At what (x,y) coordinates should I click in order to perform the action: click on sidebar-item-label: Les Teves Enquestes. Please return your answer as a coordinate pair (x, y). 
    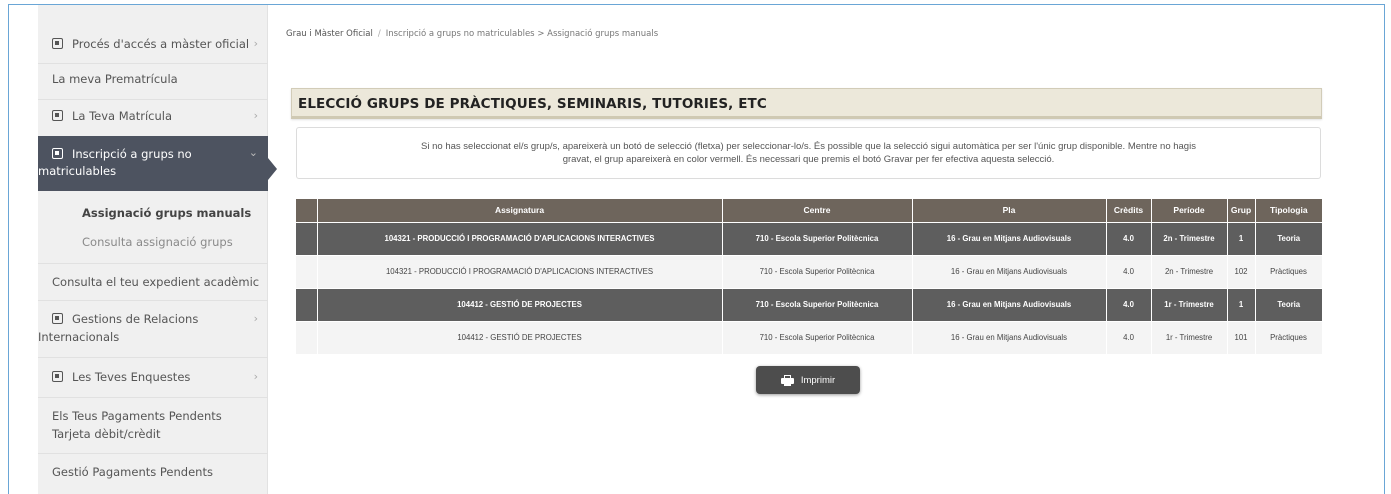
    Looking at the image, I should click on (131, 377).